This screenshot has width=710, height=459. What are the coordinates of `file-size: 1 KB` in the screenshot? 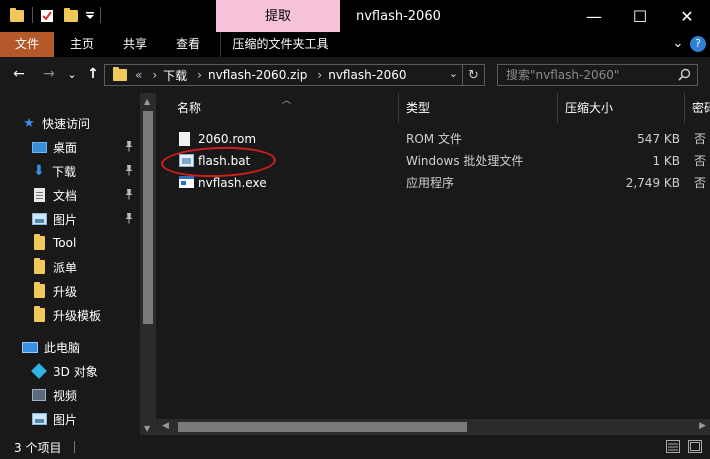 It's located at (666, 161).